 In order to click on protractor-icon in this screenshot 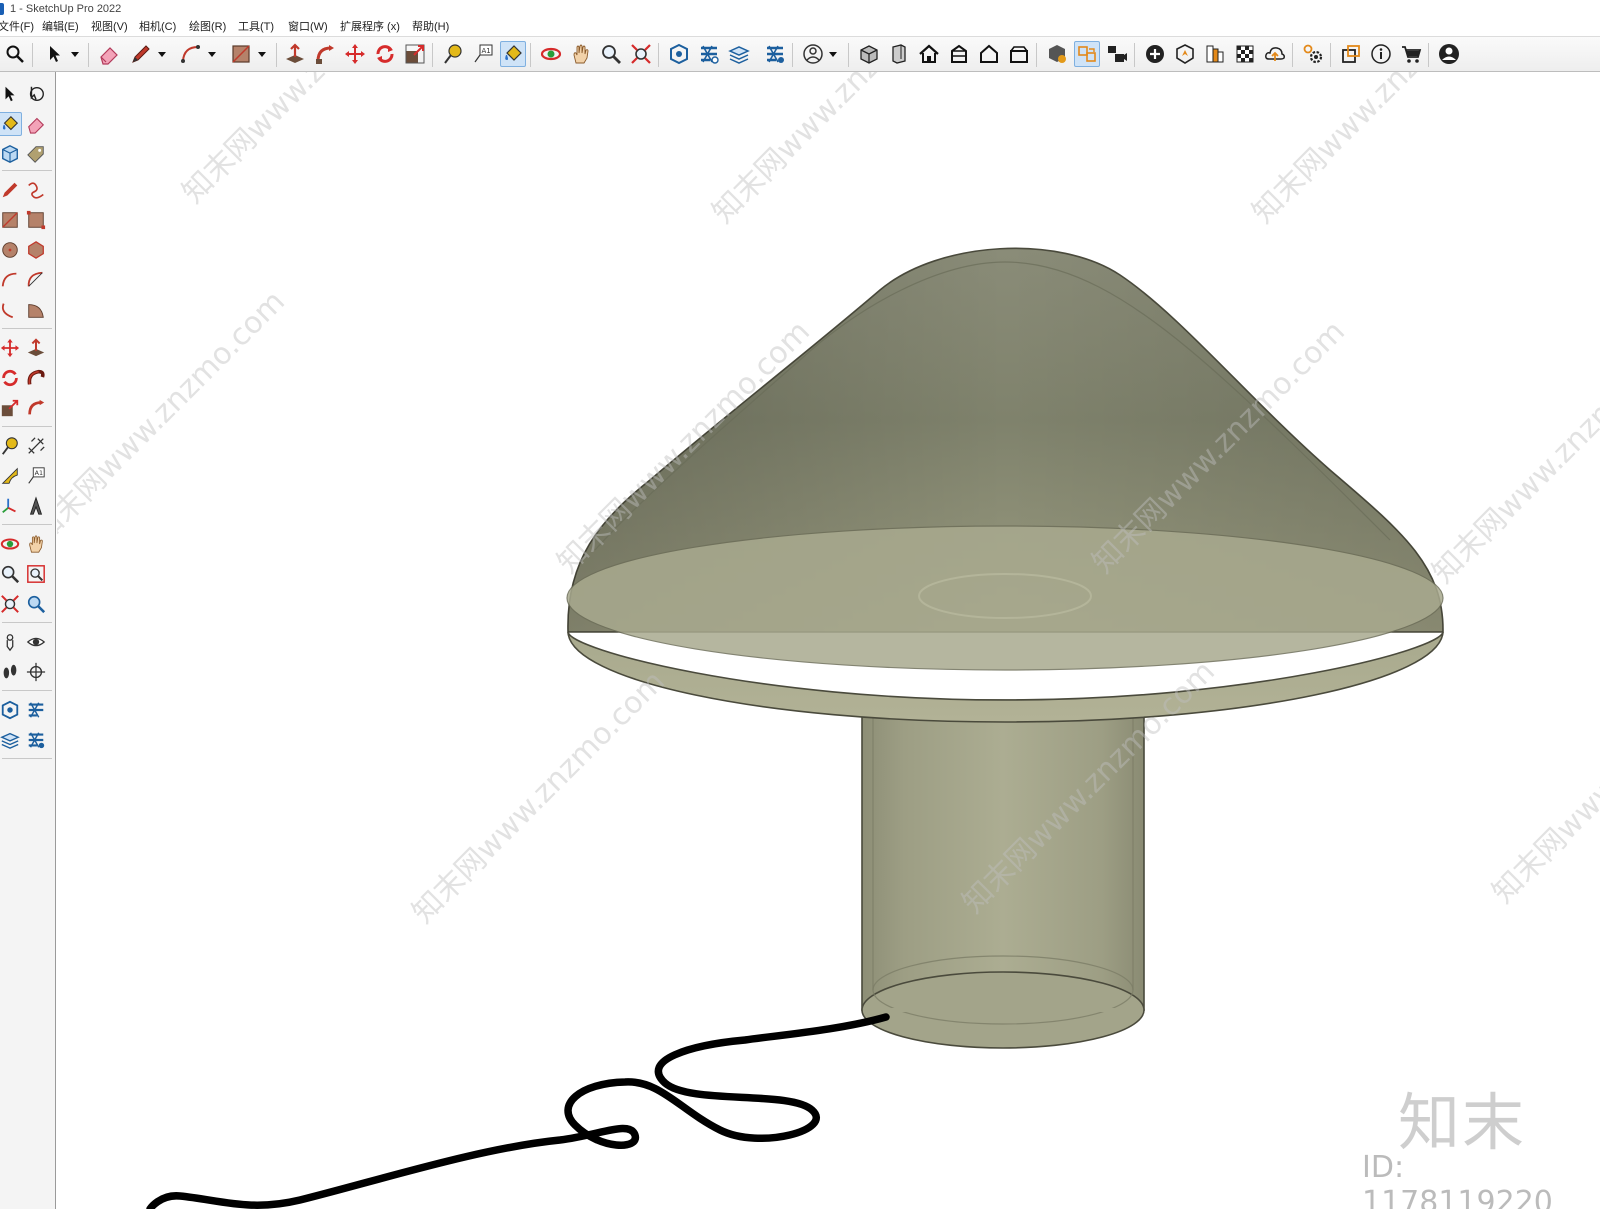, I will do `click(11, 476)`.